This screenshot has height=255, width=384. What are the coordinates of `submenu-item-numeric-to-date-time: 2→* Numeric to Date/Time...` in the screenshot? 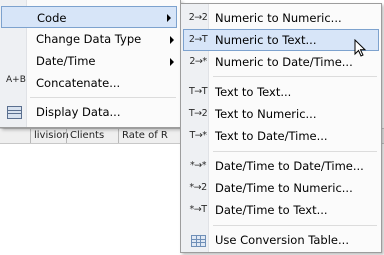 It's located at (281, 62).